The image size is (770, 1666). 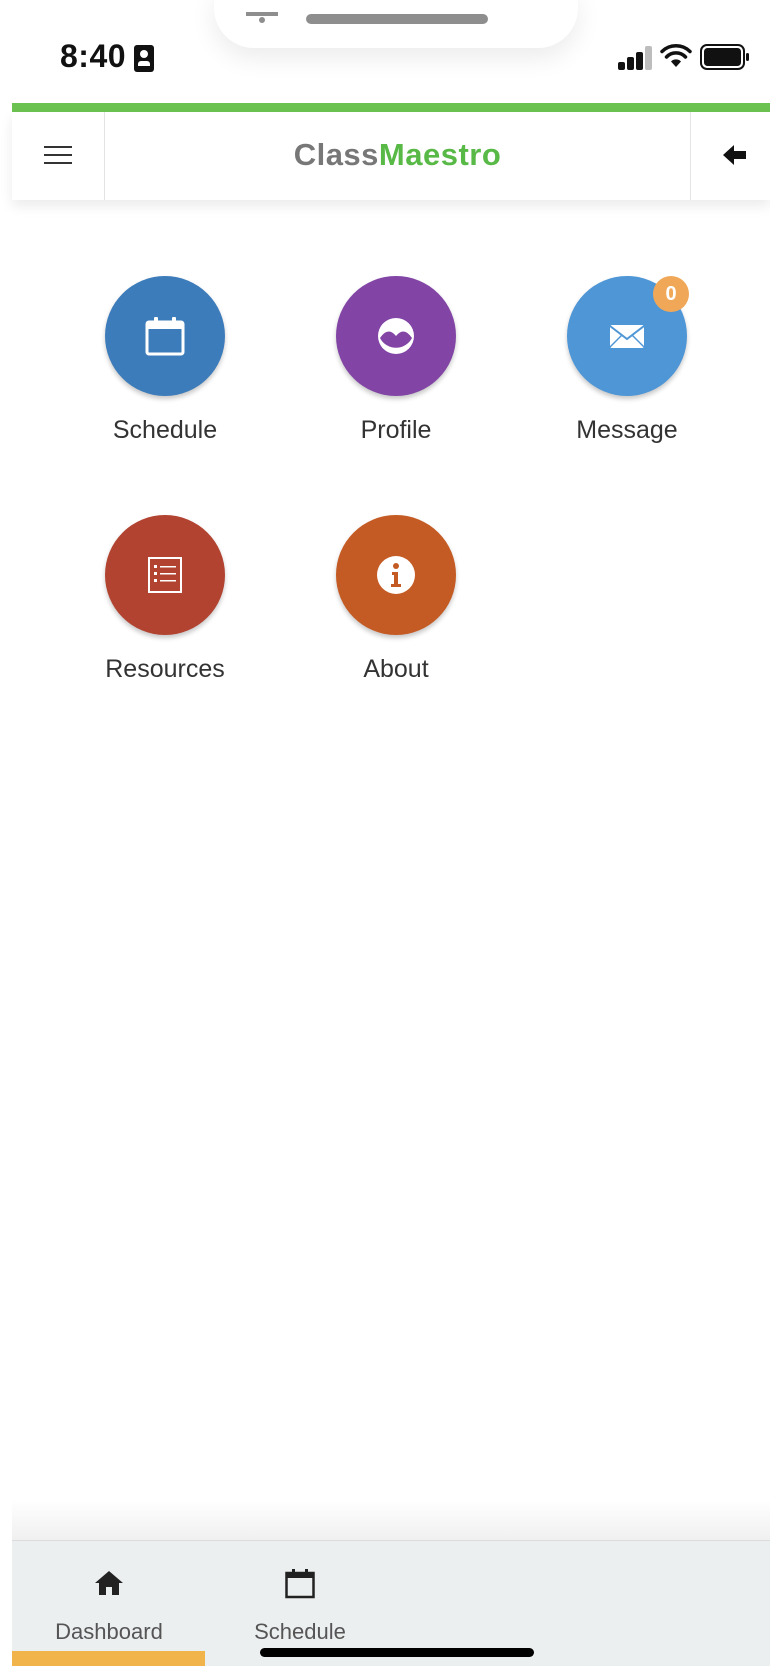 I want to click on tile-schedule: Schedule, so click(x=165, y=376).